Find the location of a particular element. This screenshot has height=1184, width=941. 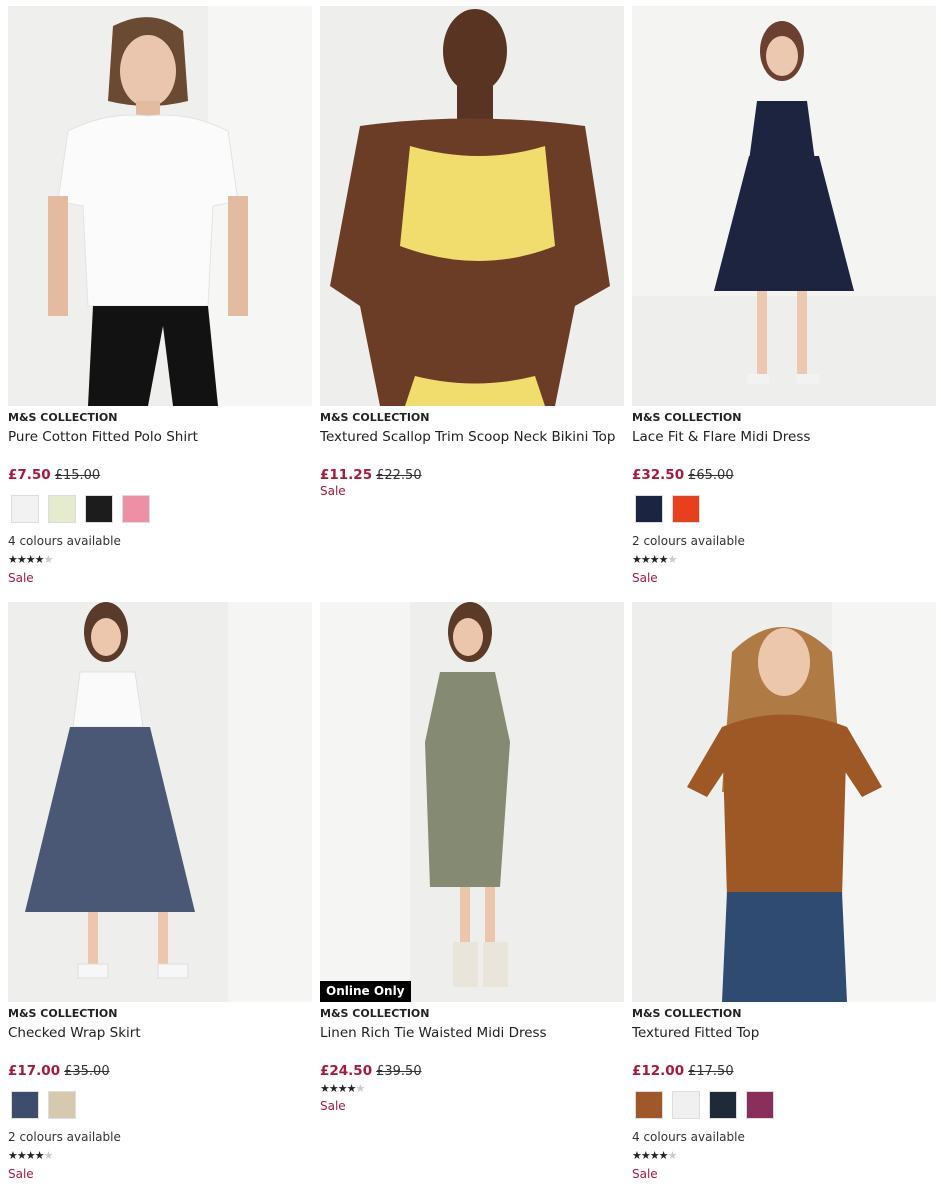

price-was: £39.50 is located at coordinates (399, 1071).